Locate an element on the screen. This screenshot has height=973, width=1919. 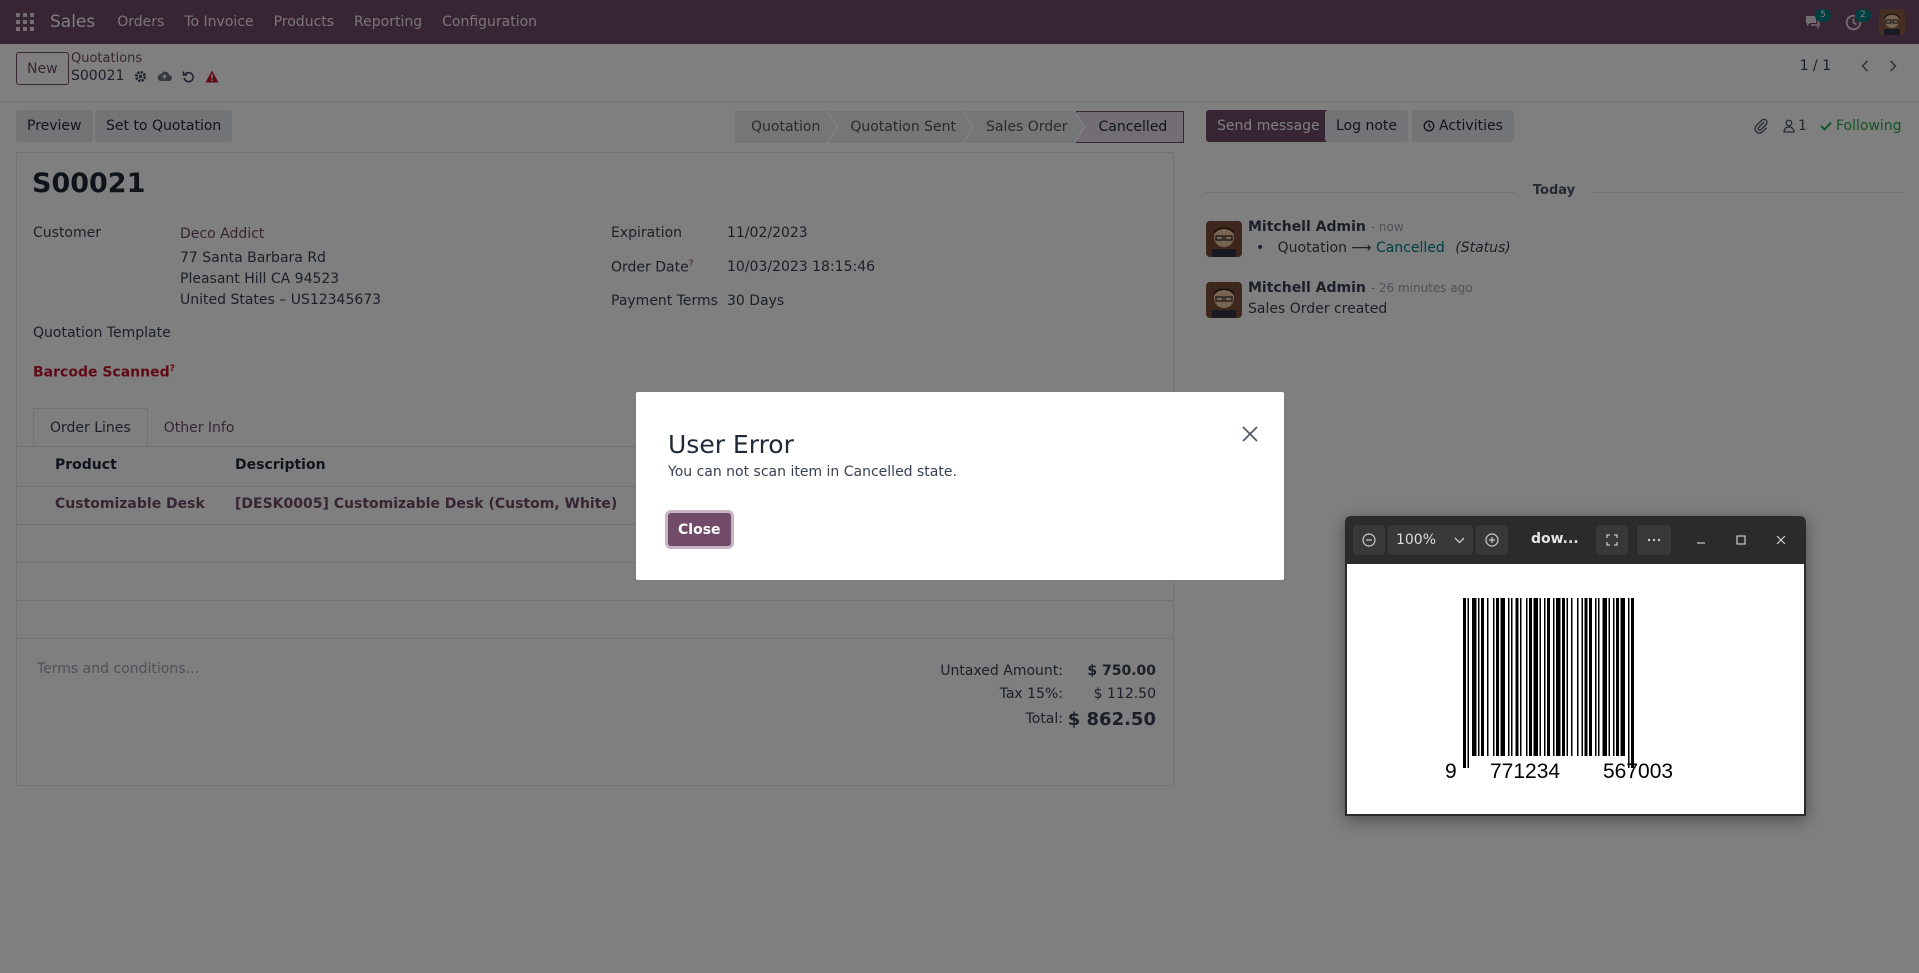
barcode-image: 9 771234 567003 is located at coordinates (1575, 689).